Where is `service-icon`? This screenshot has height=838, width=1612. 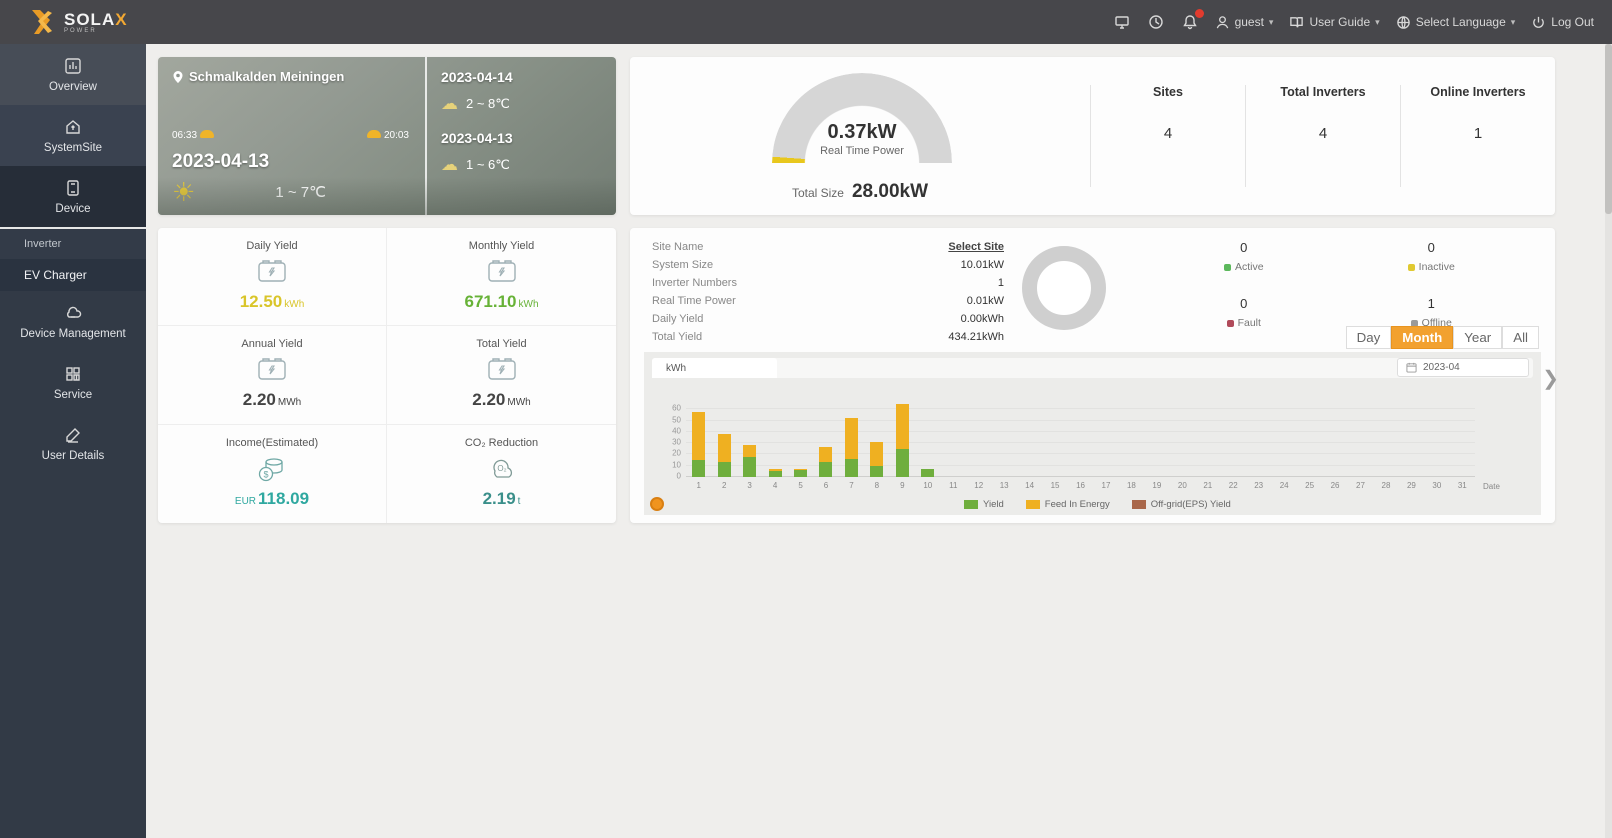 service-icon is located at coordinates (73, 374).